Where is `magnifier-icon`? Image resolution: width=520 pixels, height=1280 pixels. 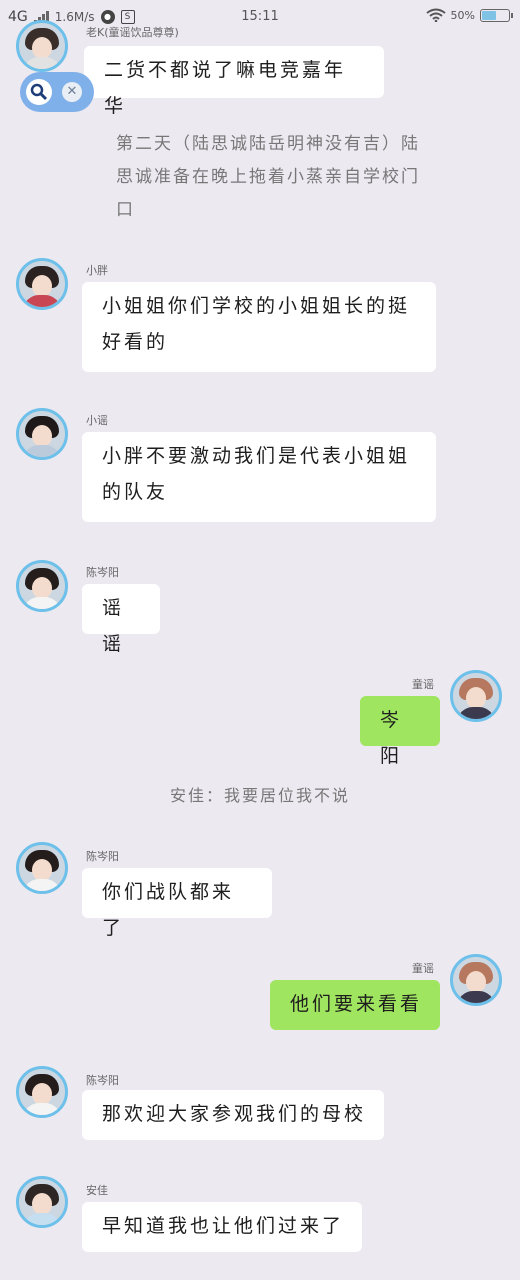
magnifier-icon is located at coordinates (39, 92).